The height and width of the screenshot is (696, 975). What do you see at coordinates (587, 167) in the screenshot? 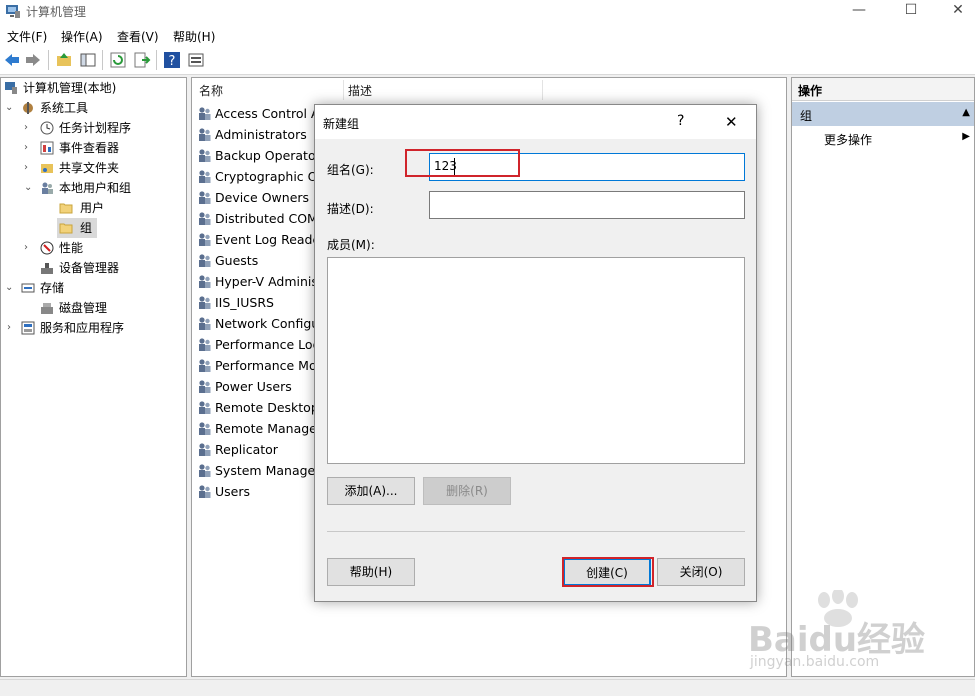
I see `group-name-input: 123` at bounding box center [587, 167].